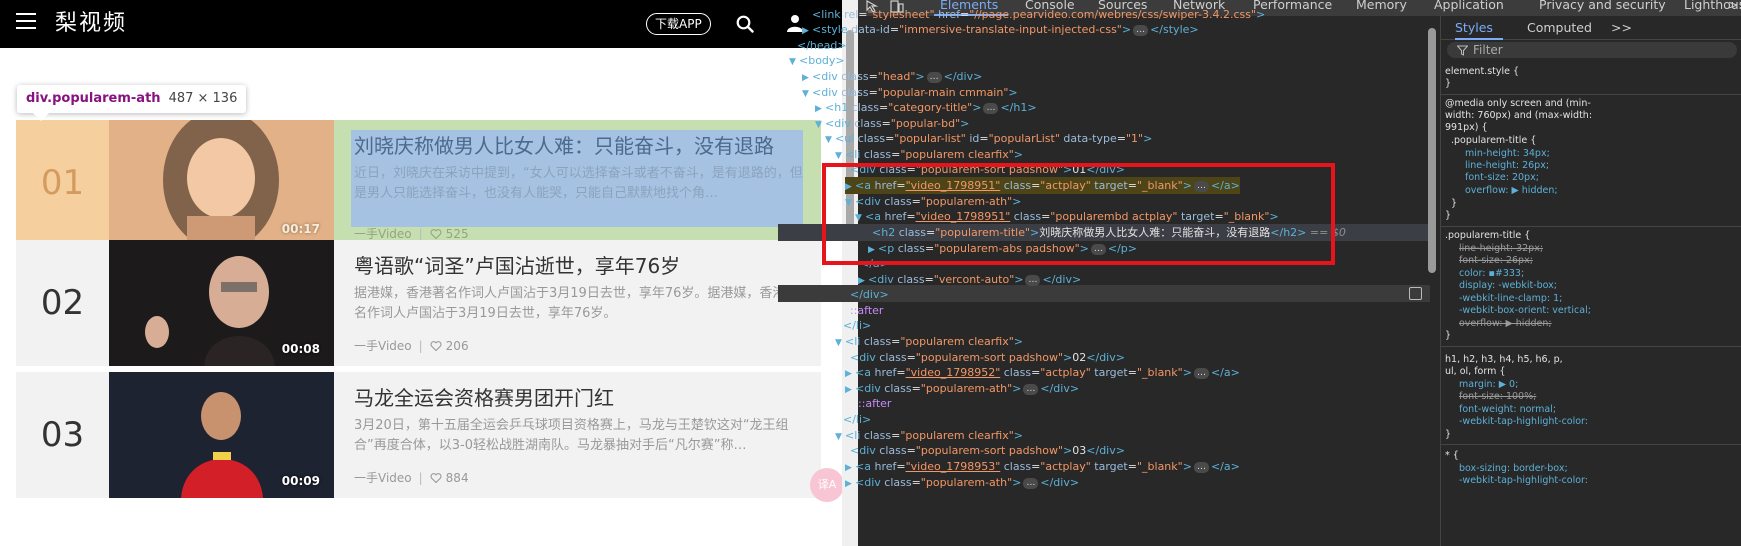 This screenshot has height=546, width=1741. I want to click on tab-computed: Computed, so click(1559, 27).